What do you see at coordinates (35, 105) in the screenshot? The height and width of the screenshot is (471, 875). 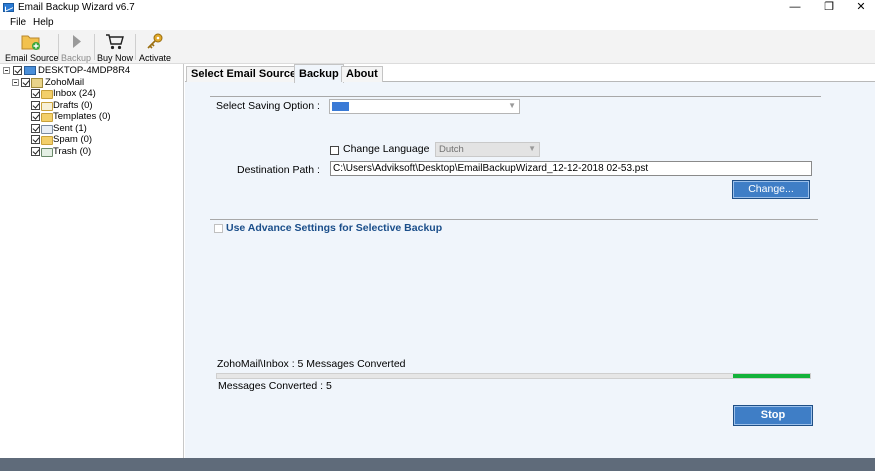 I see `drafts-checkbox` at bounding box center [35, 105].